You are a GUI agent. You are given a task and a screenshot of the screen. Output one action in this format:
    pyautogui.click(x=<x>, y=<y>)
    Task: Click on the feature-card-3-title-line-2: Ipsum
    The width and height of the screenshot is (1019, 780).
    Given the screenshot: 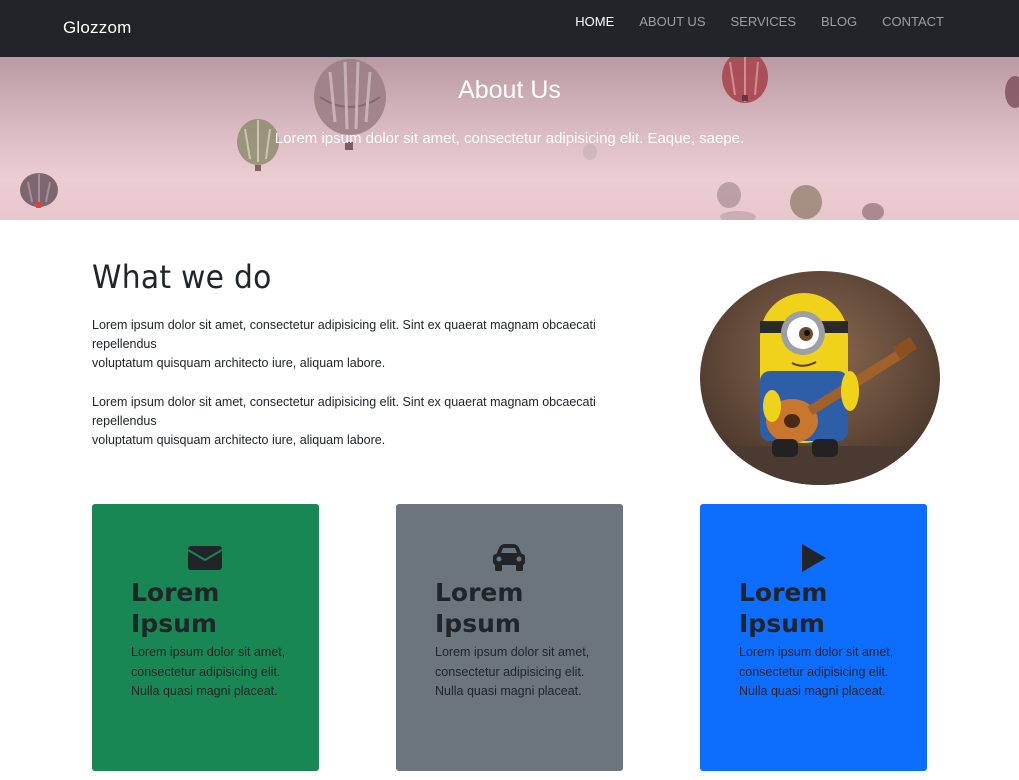 What is the action you would take?
    pyautogui.click(x=782, y=623)
    